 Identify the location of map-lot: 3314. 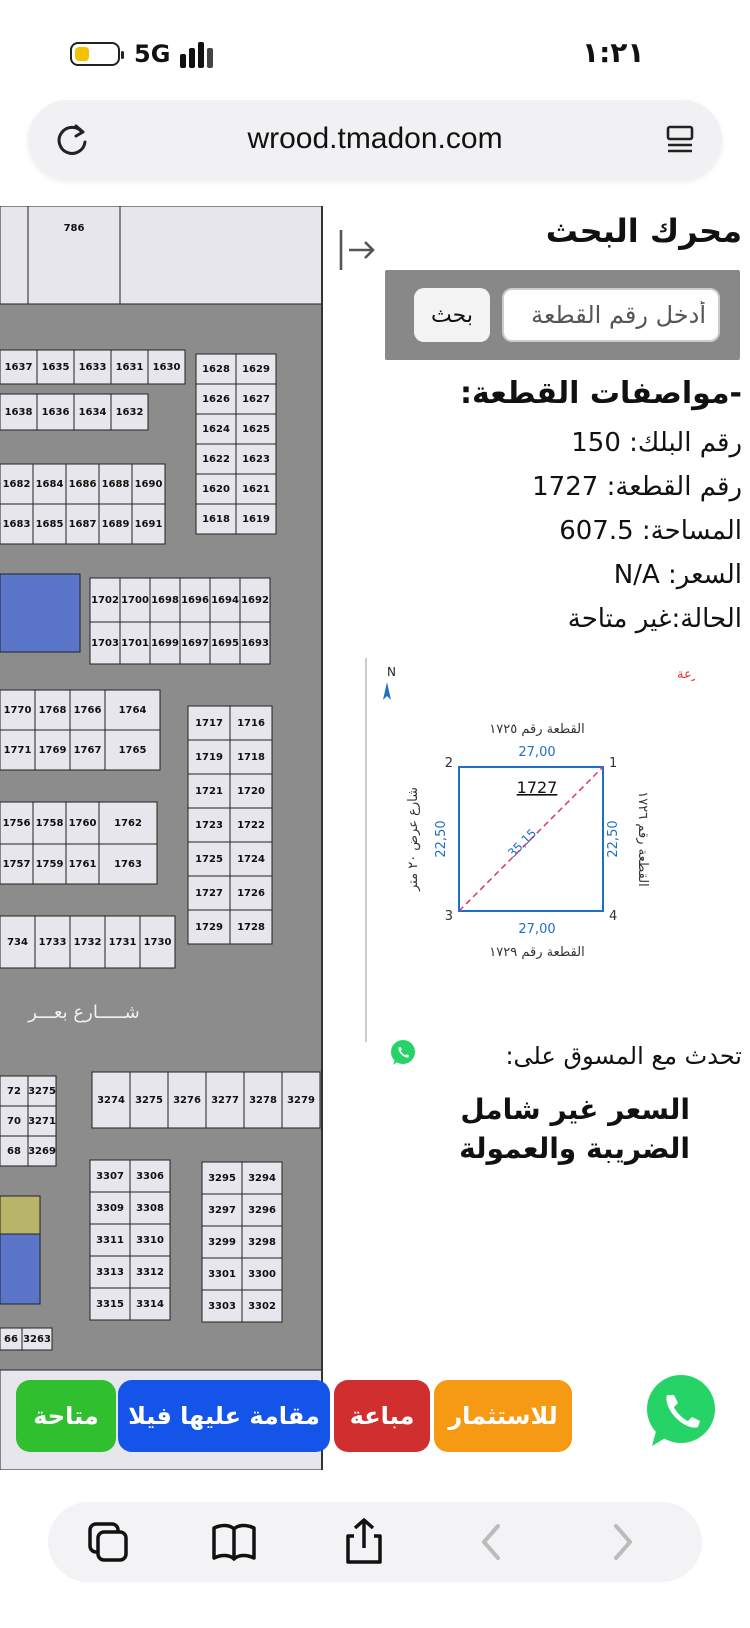
(150, 1304).